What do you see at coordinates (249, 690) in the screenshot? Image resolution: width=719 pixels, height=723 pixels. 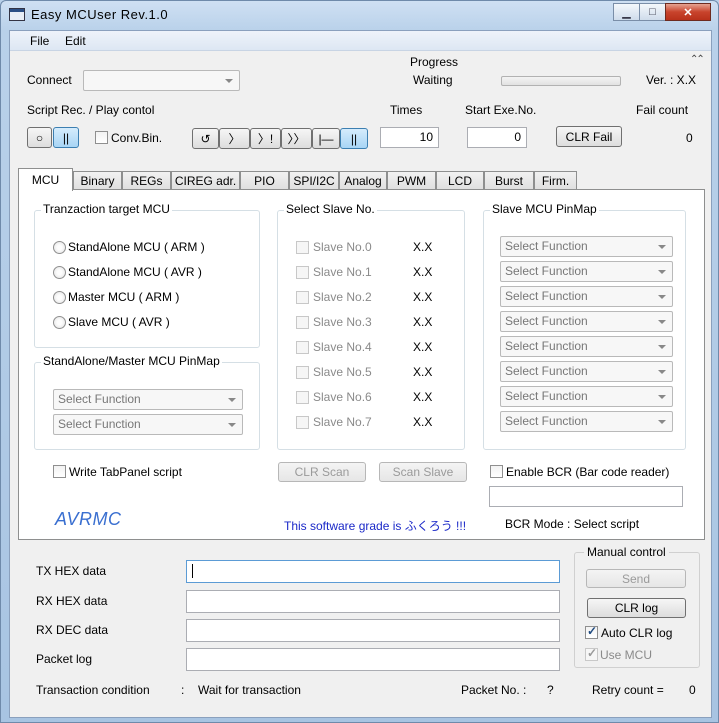 I see `transaction-status: Wait for transaction` at bounding box center [249, 690].